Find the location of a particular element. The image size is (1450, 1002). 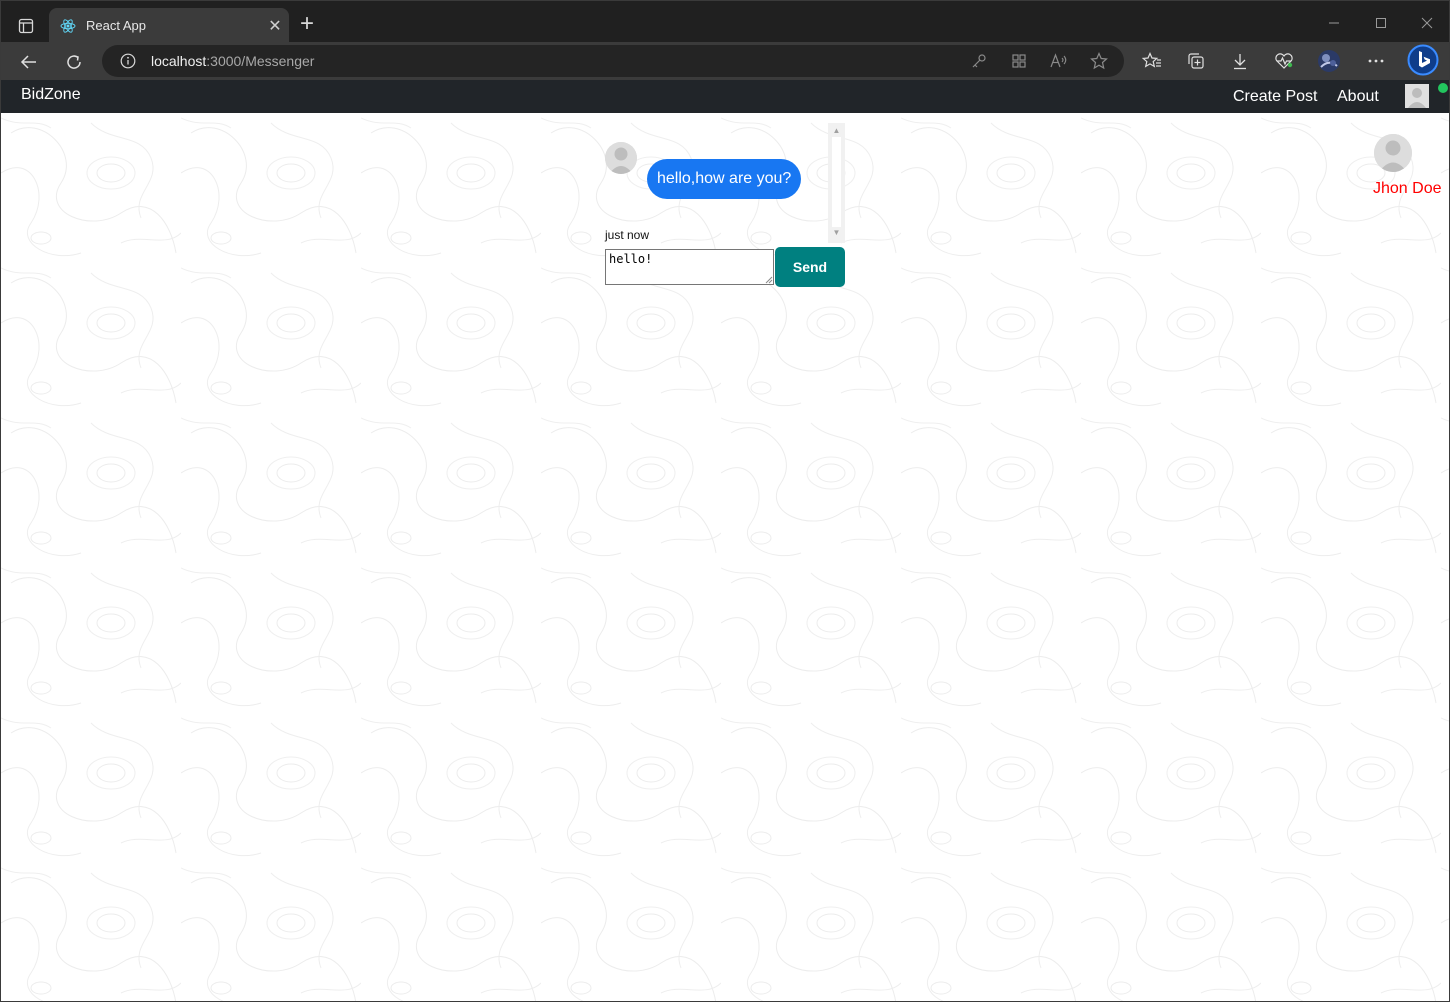

close-window-icon is located at coordinates (1427, 23).